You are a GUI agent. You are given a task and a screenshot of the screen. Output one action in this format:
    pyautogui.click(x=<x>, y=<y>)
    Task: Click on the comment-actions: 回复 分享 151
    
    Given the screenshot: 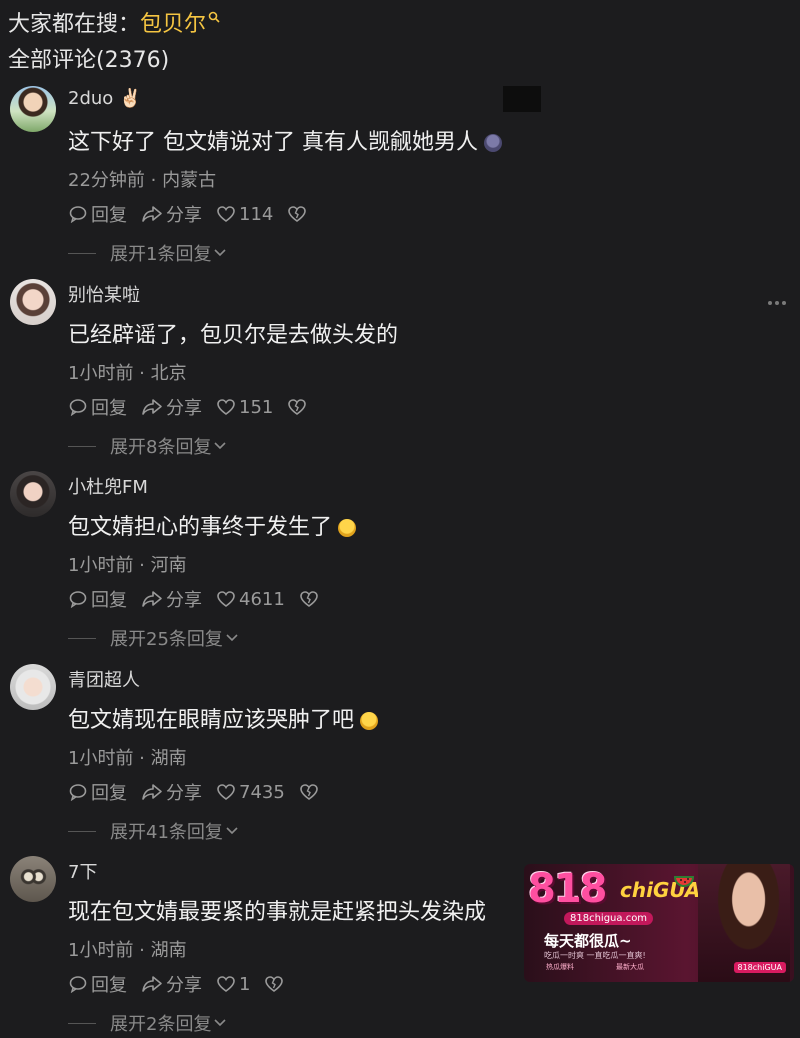 What is the action you would take?
    pyautogui.click(x=196, y=407)
    